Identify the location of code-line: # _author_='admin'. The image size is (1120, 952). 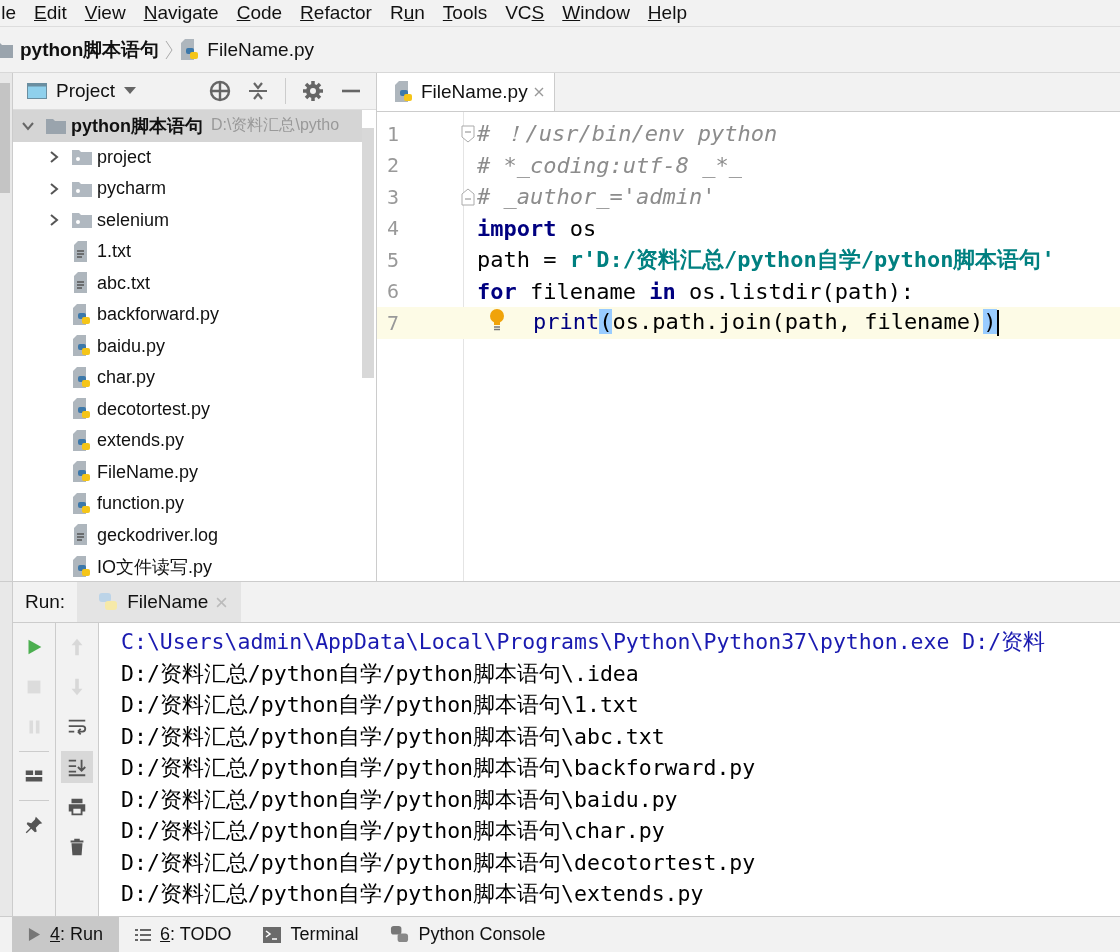
(596, 197).